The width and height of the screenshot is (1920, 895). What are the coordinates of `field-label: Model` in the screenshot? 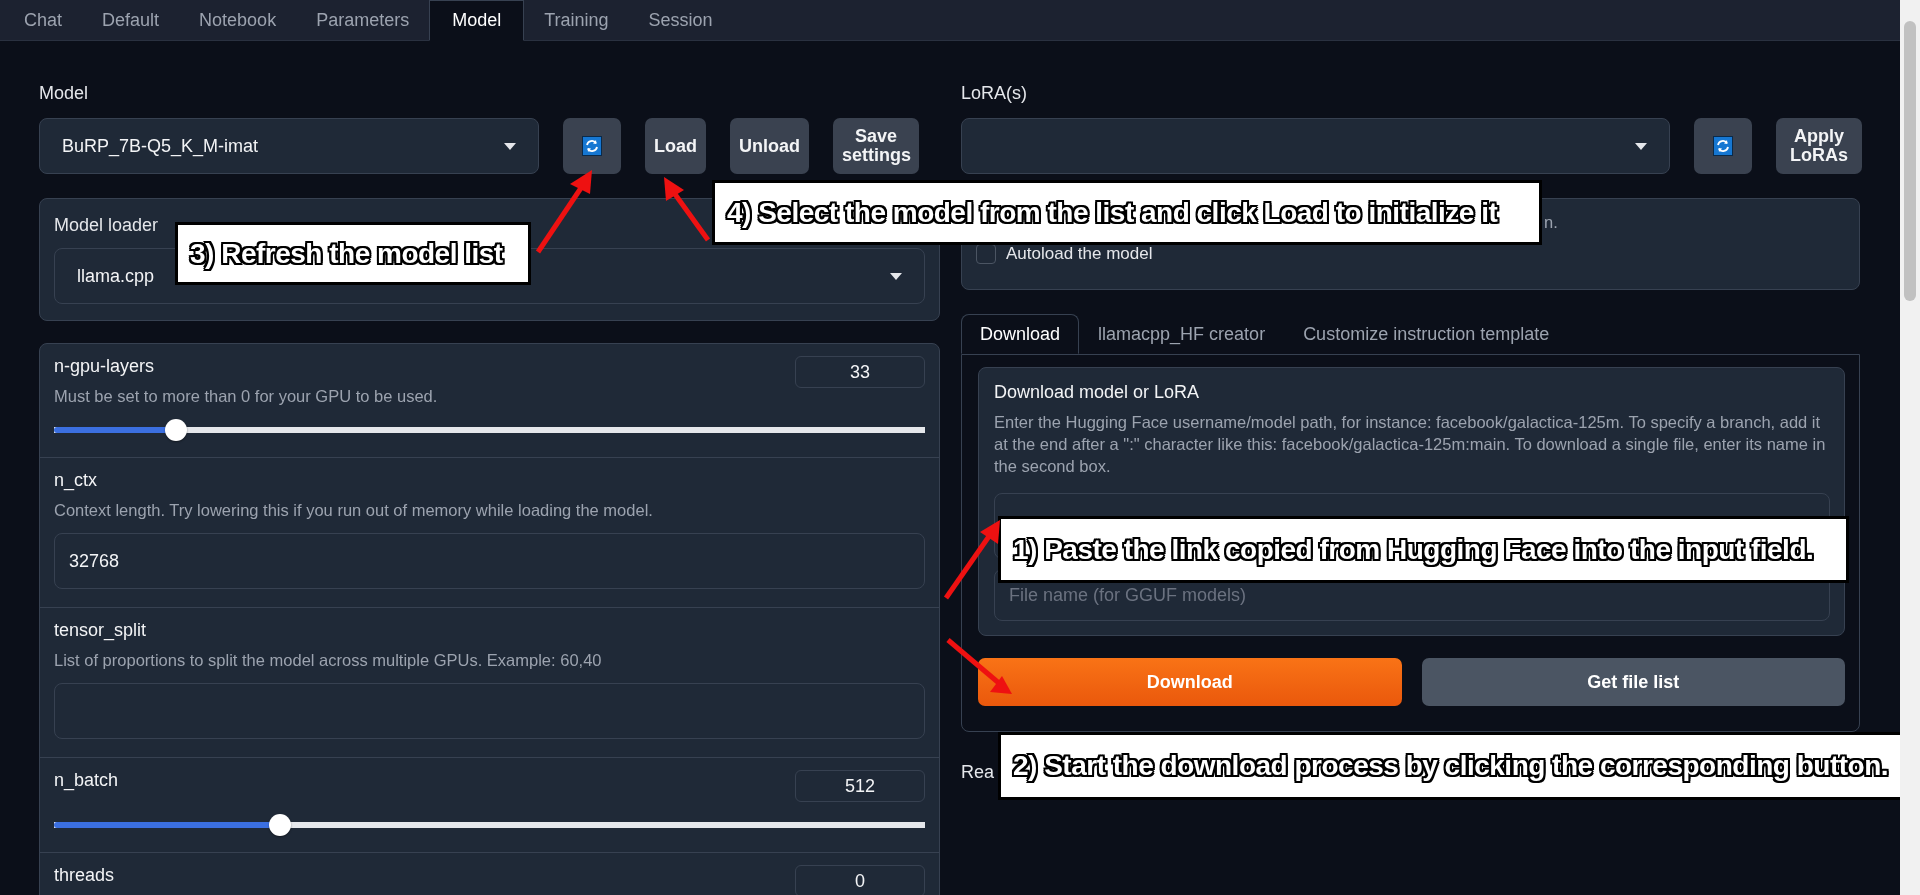 It's located at (64, 93).